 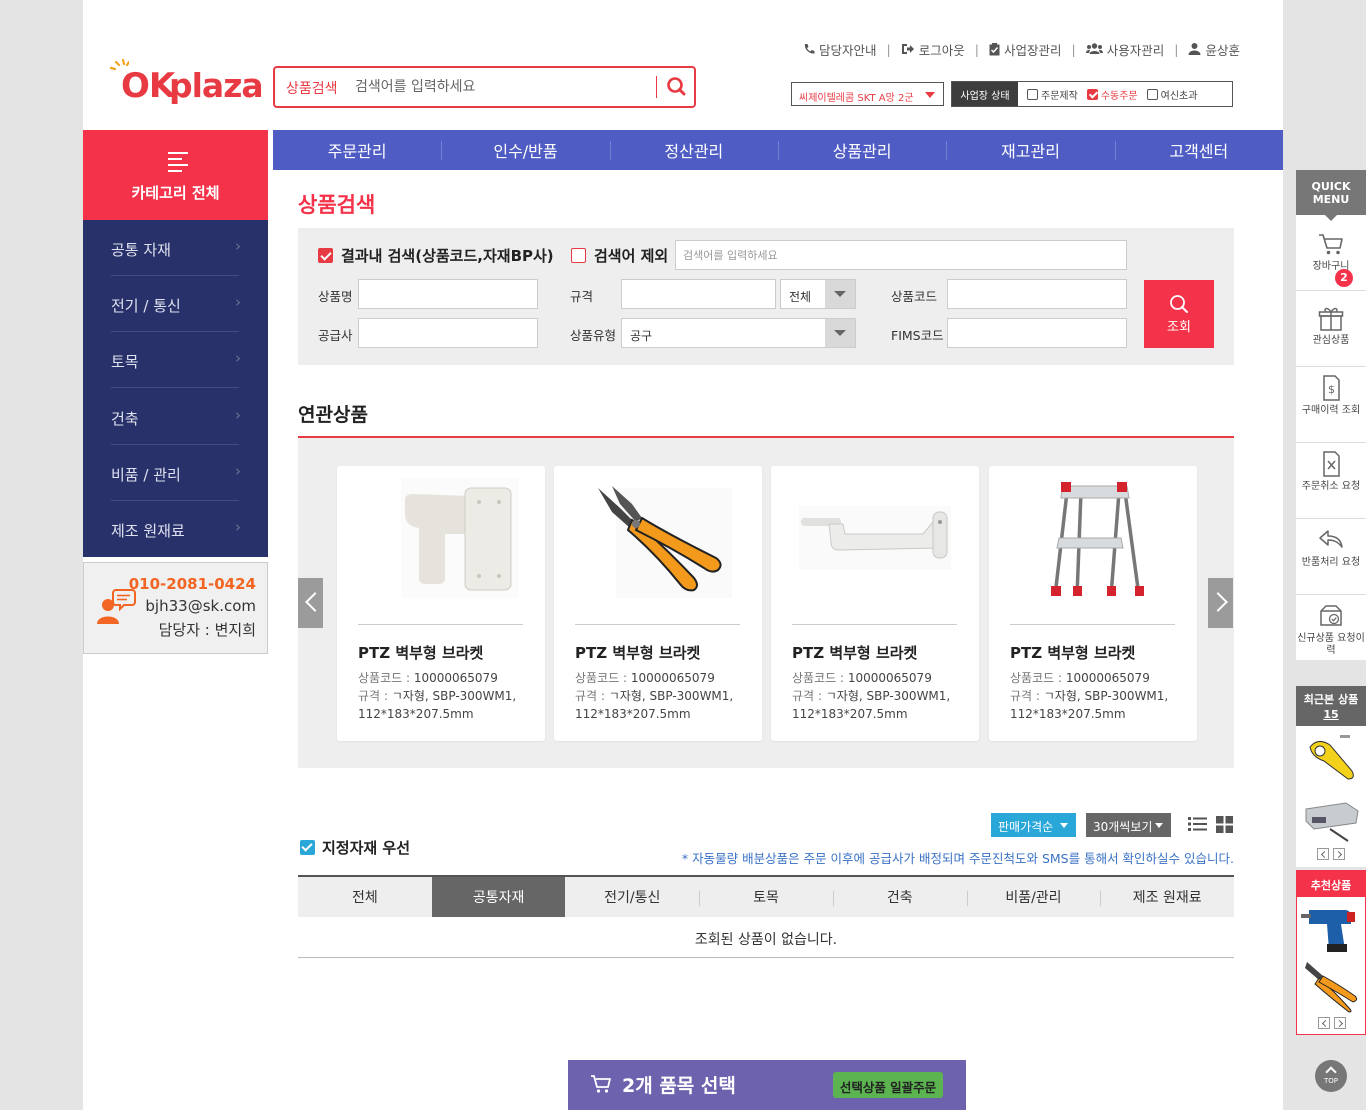 I want to click on category-item: 공통 자재, so click(x=176, y=248).